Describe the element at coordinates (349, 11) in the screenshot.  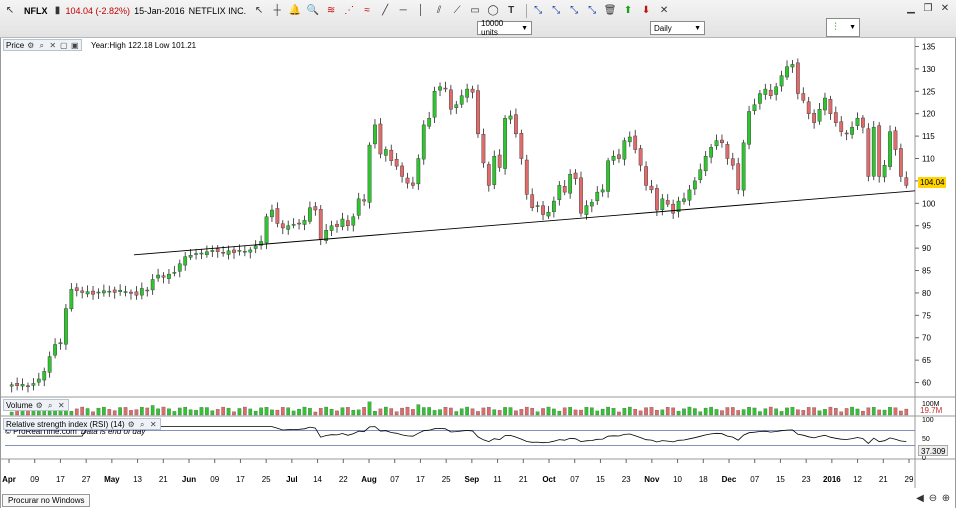
I see `fan-icon: ⋰` at that location.